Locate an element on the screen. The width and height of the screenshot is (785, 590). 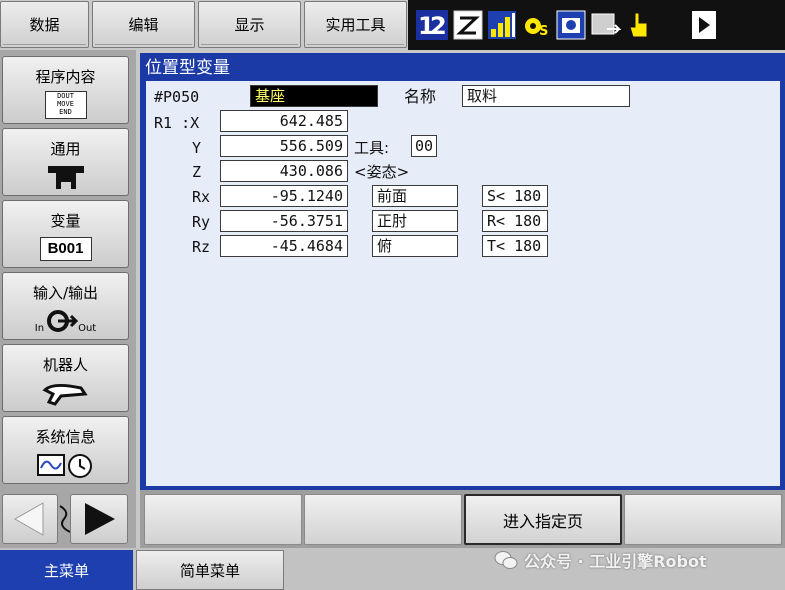
menu-edit-label: 编辑 is located at coordinates (143, 25).